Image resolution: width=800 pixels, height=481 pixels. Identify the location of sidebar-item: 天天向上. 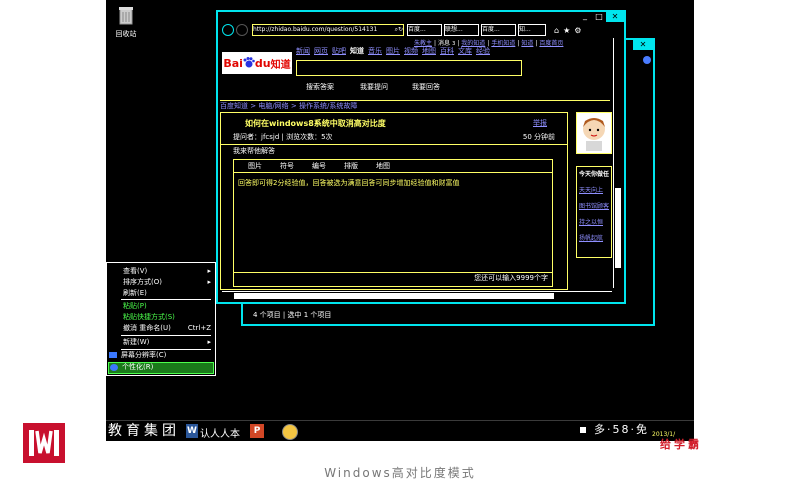
(595, 189).